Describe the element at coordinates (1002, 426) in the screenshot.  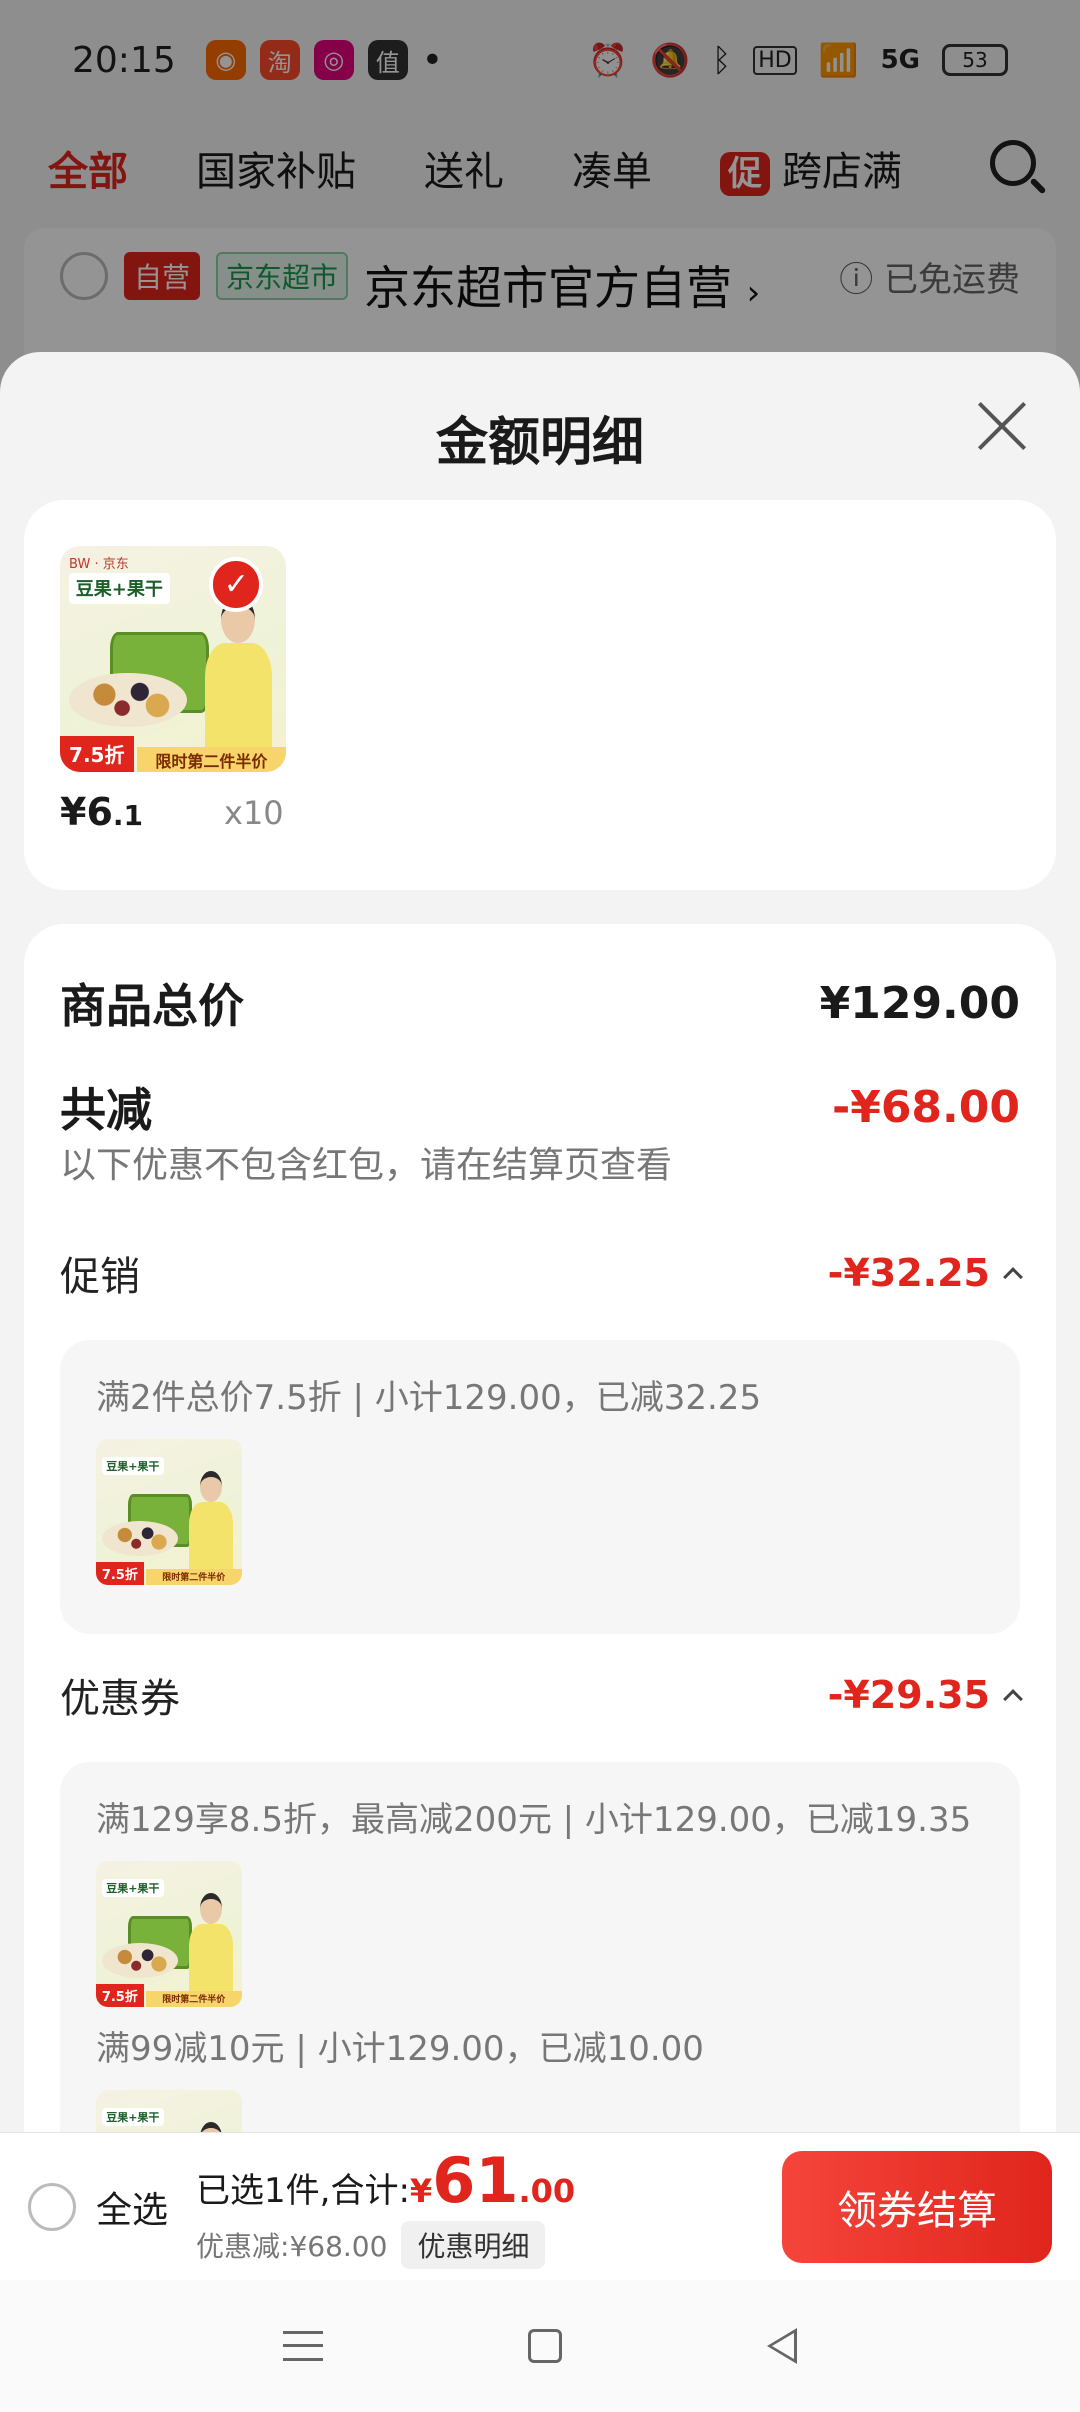
I see `close-icon` at that location.